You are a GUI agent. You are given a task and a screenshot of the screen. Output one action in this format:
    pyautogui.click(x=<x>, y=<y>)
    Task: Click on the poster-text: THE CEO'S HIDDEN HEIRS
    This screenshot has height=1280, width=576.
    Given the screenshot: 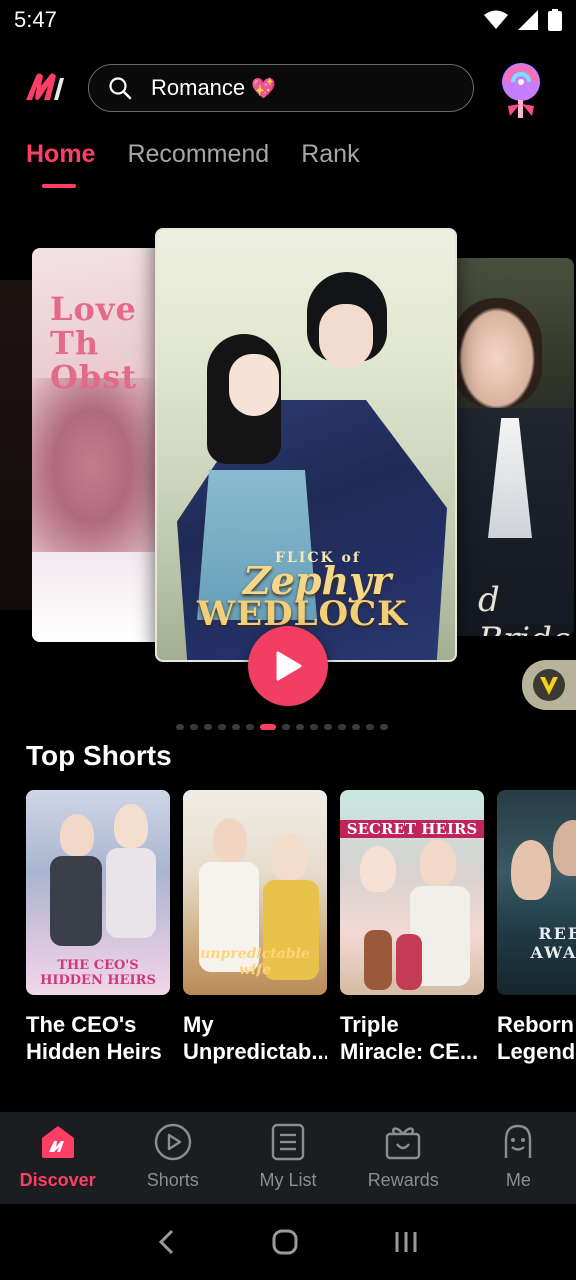 What is the action you would take?
    pyautogui.click(x=98, y=973)
    